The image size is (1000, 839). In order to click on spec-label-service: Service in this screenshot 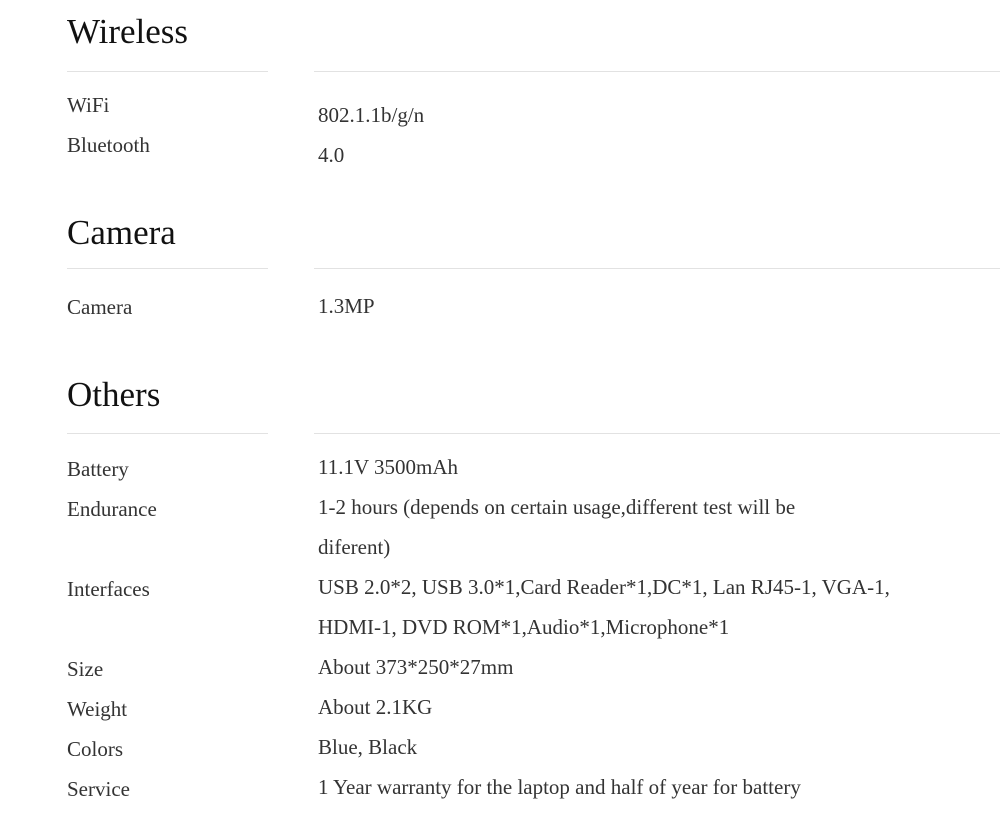, I will do `click(98, 789)`.